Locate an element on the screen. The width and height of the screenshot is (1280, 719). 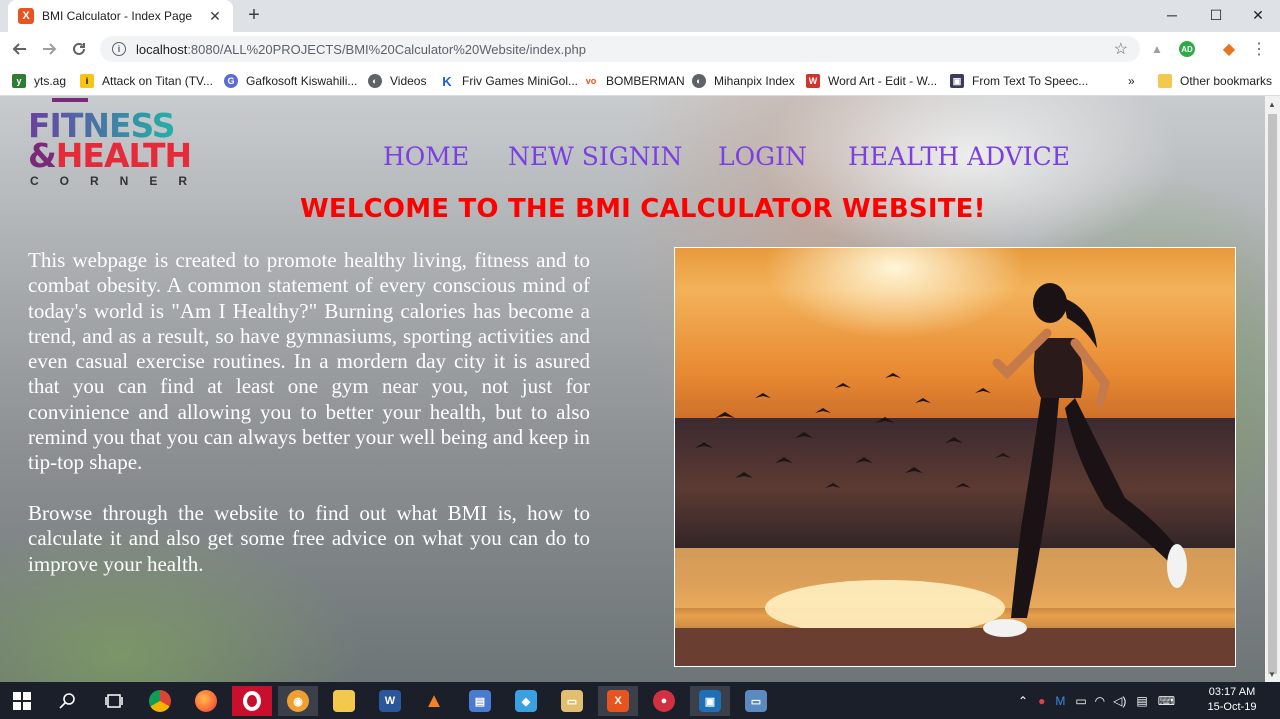
logo-health: &HEALTH is located at coordinates (110, 155).